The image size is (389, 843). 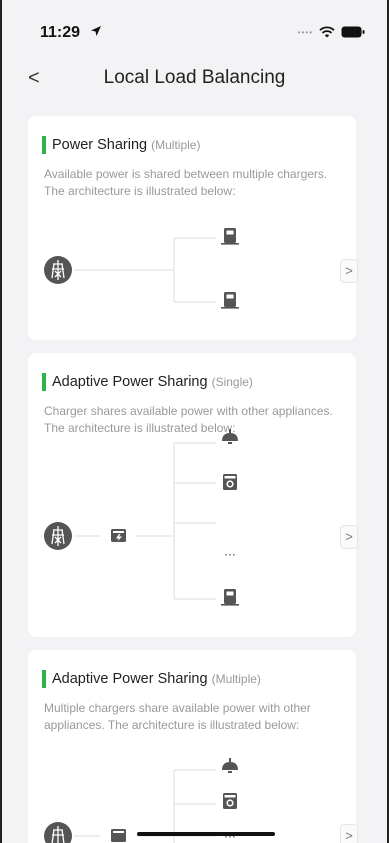 I want to click on status-icons: ••••, so click(x=331, y=32).